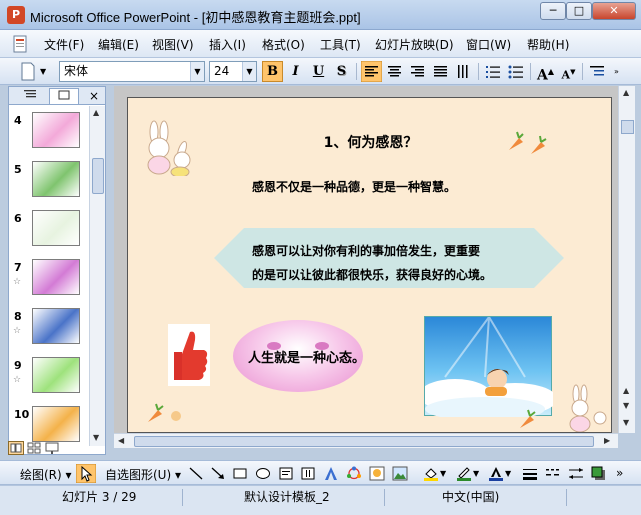 The image size is (641, 515). What do you see at coordinates (366, 250) in the screenshot?
I see `slide-text-line: 感恩可以让对你有利的事加倍发生，更重要` at bounding box center [366, 250].